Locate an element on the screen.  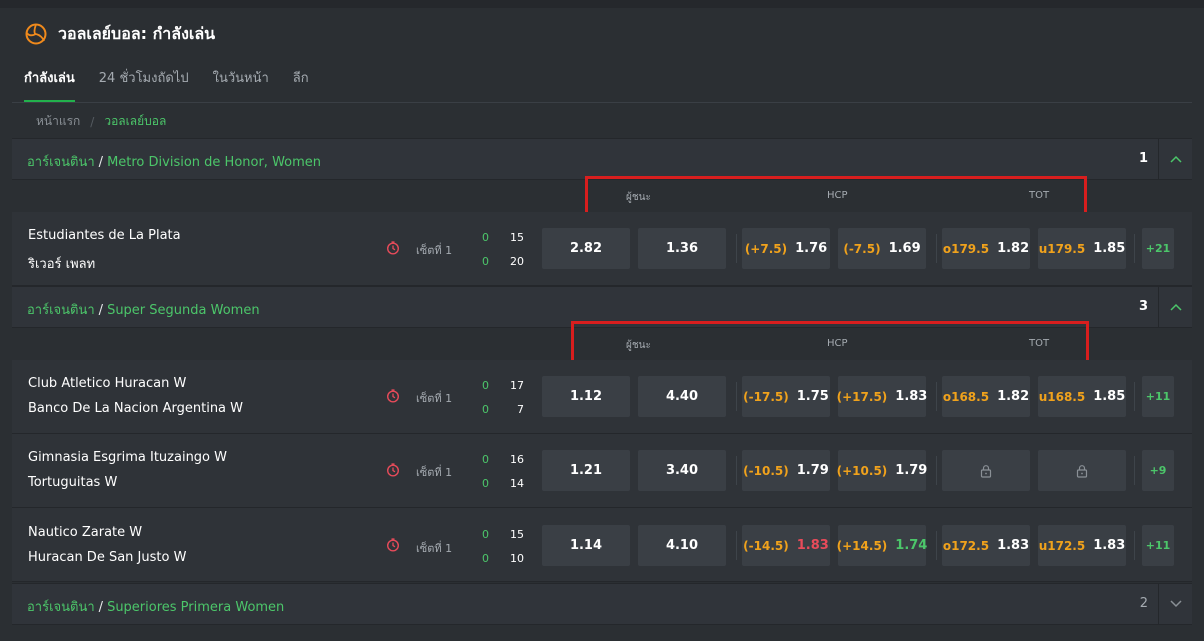
odd-hcp-home: (-10.5) 1.79 is located at coordinates (786, 470).